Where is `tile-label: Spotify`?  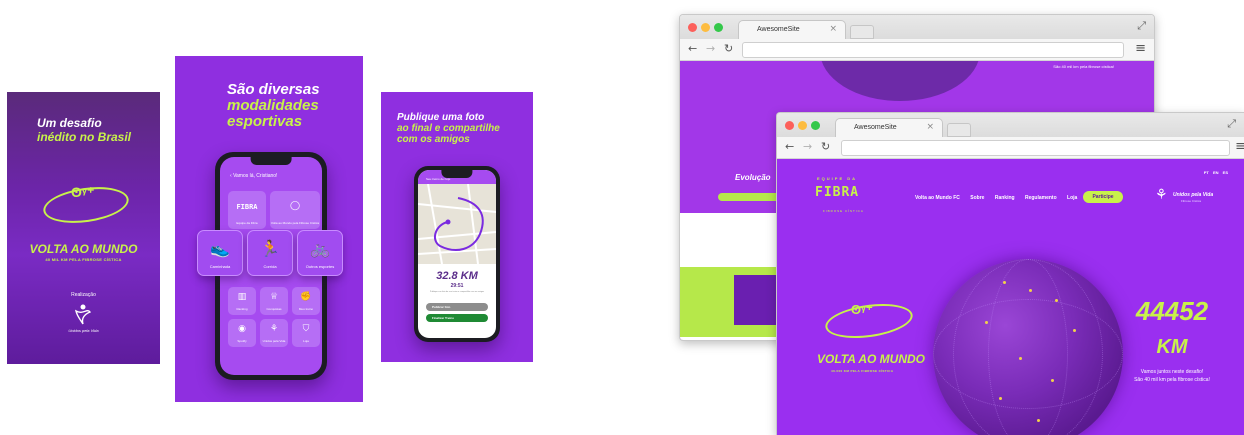
tile-label: Spotify is located at coordinates (242, 341).